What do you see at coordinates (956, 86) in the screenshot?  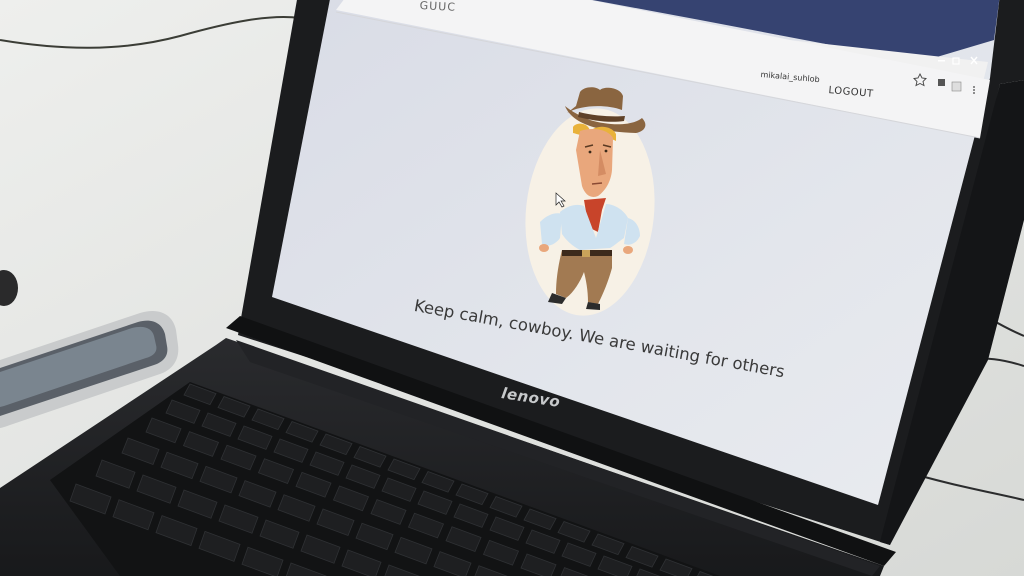 I see `profile-icon` at bounding box center [956, 86].